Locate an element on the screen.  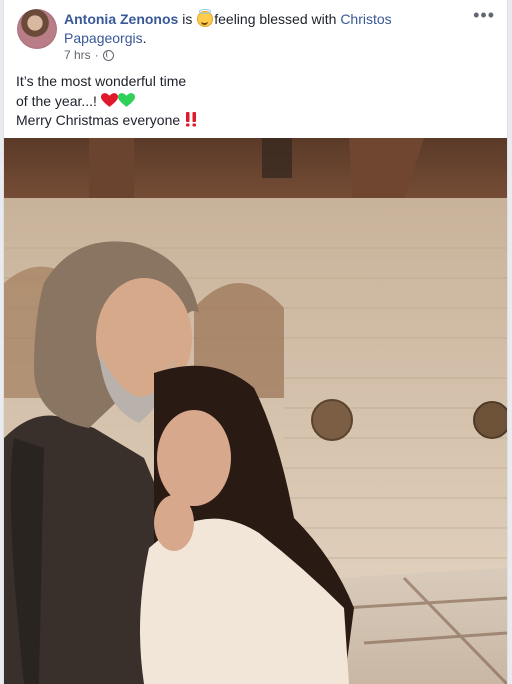
post-time: 7 hrs is located at coordinates (77, 55).